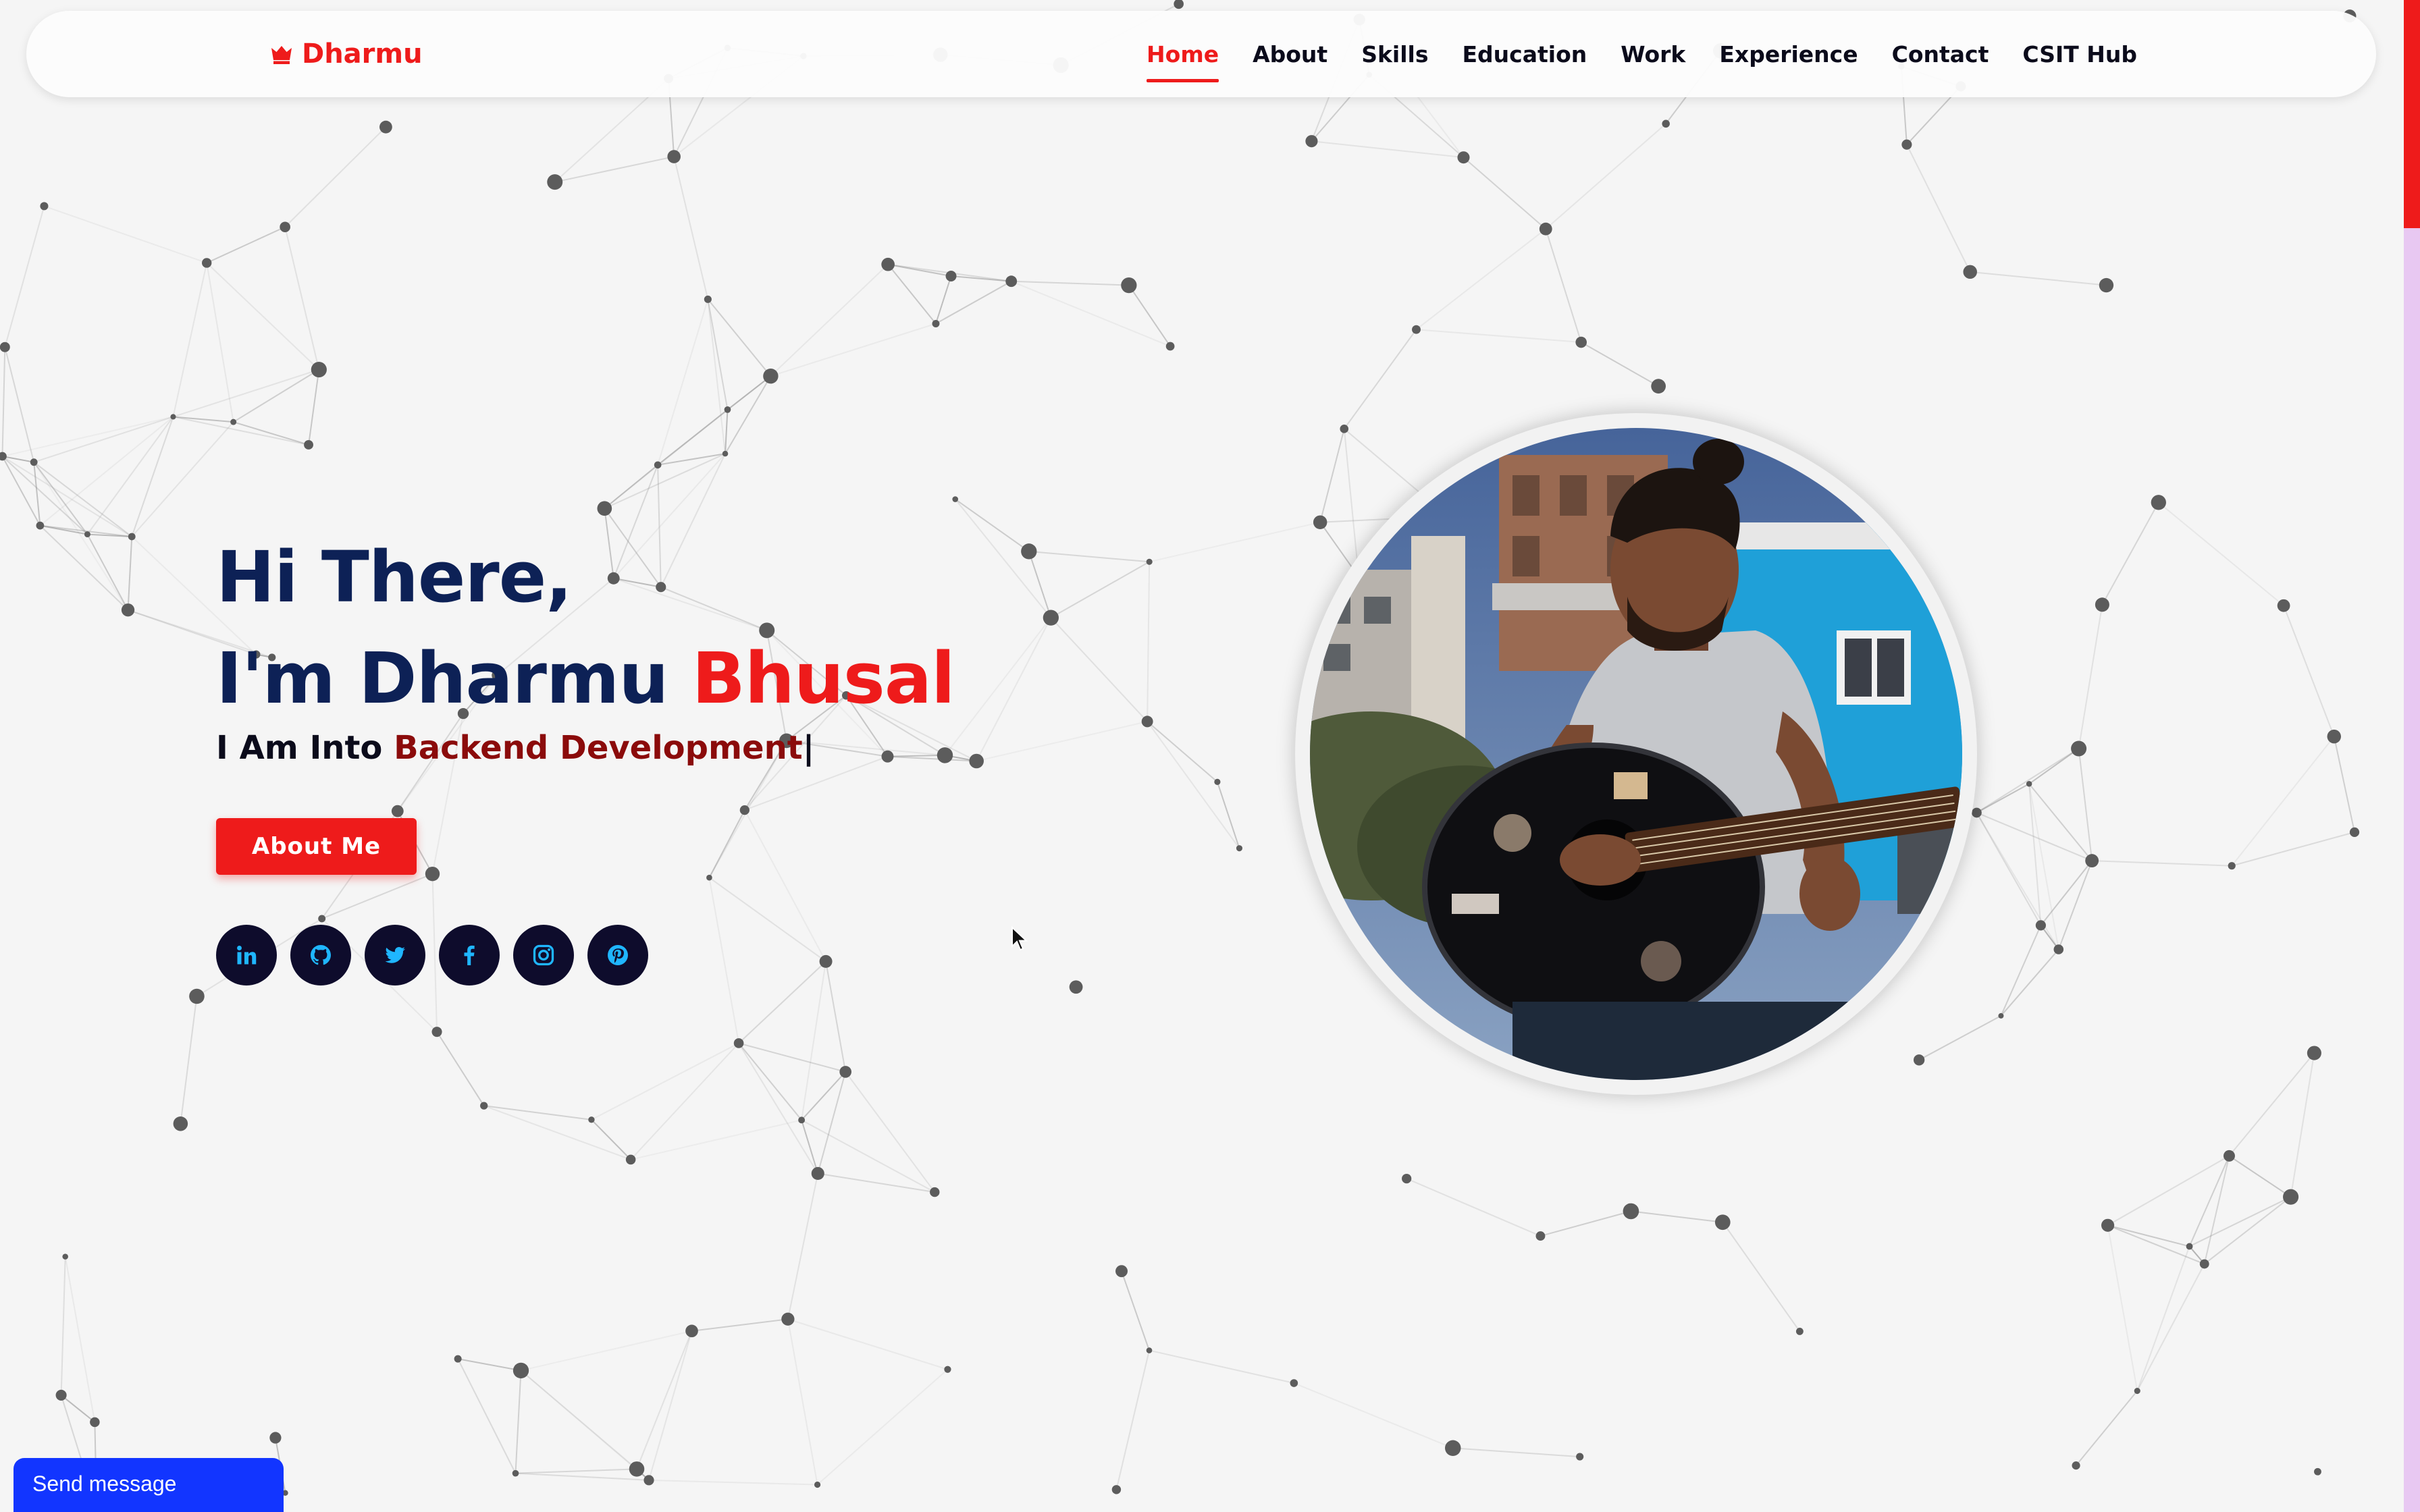 This screenshot has height=1512, width=2420. Describe the element at coordinates (1653, 54) in the screenshot. I see `nav-work: Work` at that location.